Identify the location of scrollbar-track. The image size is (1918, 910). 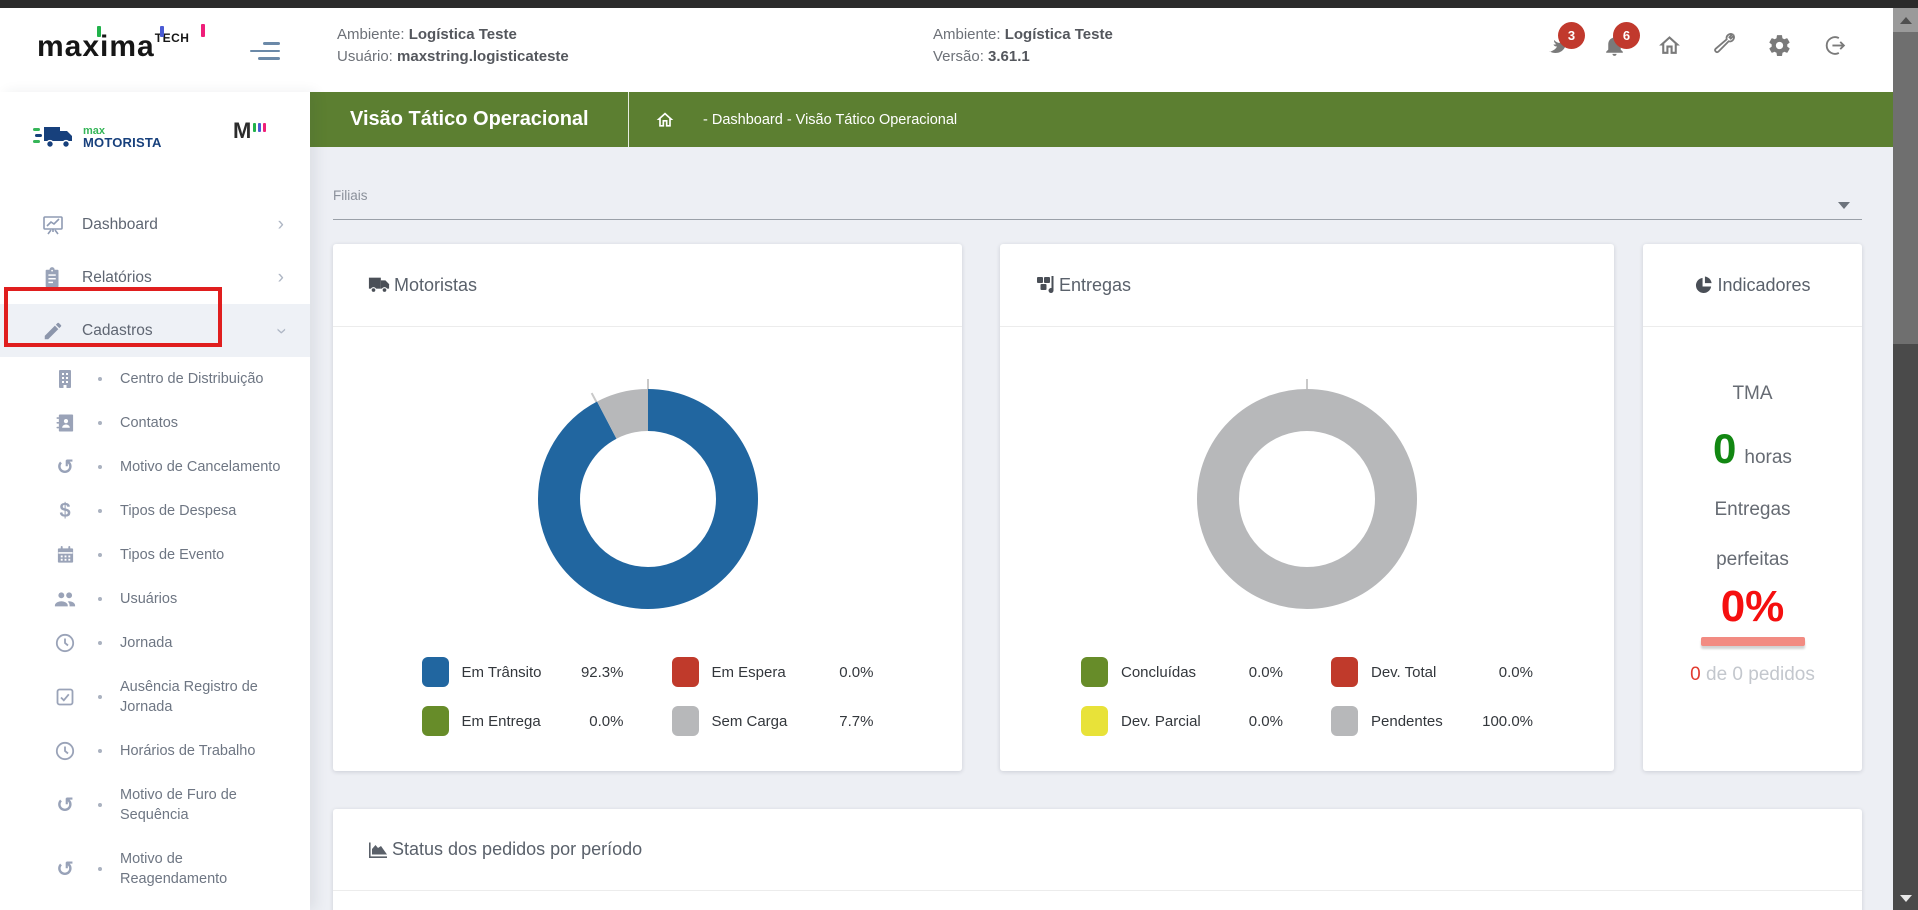
(1905, 459).